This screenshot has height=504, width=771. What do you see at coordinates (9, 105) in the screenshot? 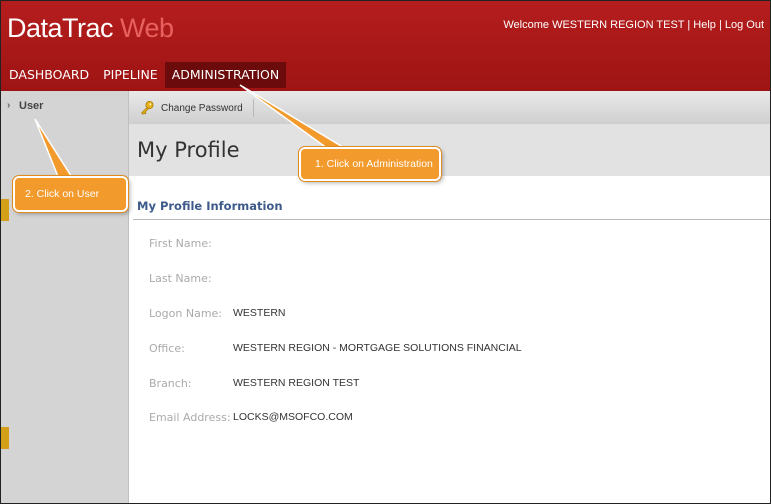
I see `chevron-right-icon: ›` at bounding box center [9, 105].